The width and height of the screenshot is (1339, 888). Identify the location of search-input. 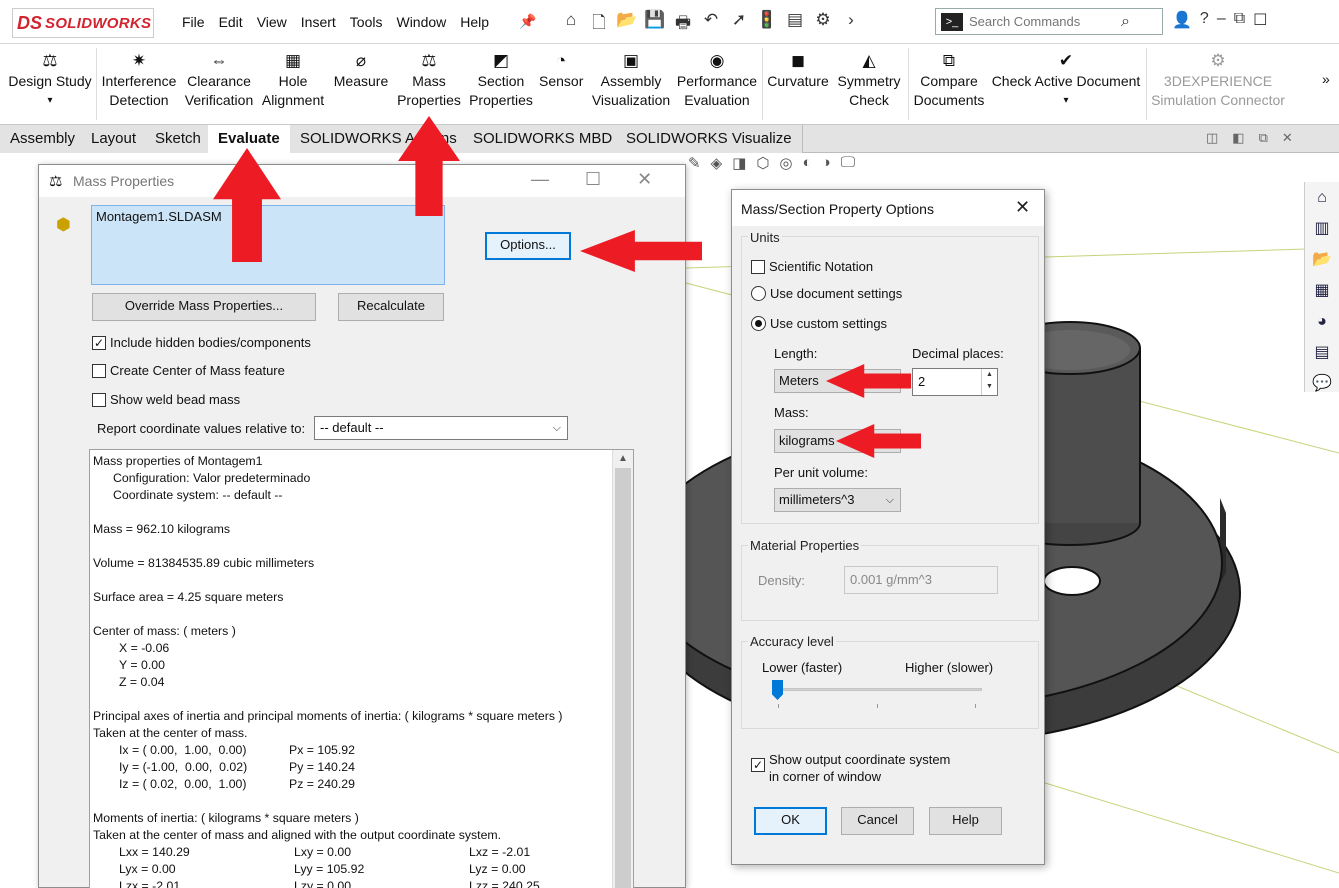
(1044, 21).